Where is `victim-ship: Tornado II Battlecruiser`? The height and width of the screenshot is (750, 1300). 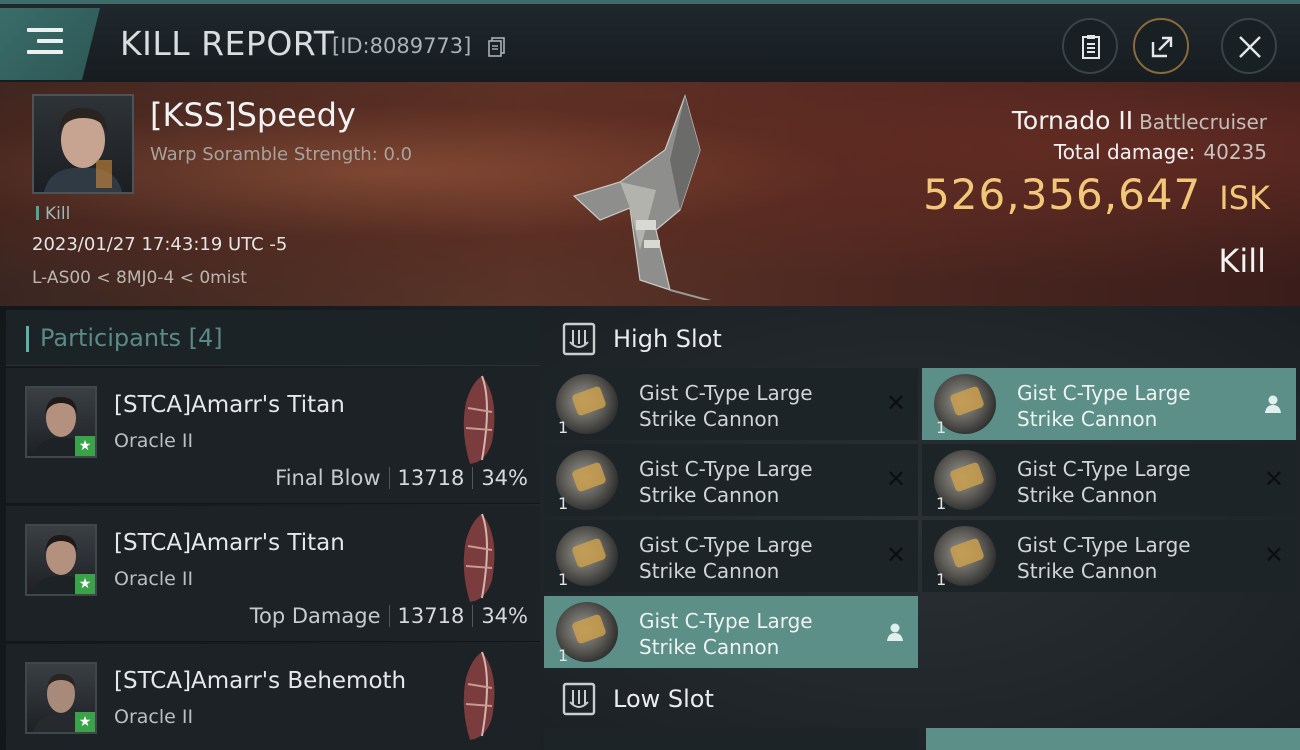 victim-ship: Tornado II Battlecruiser is located at coordinates (1139, 120).